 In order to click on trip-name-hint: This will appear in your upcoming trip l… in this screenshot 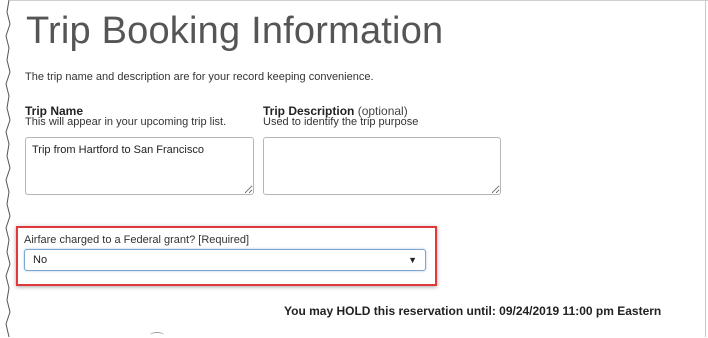, I will do `click(126, 122)`.